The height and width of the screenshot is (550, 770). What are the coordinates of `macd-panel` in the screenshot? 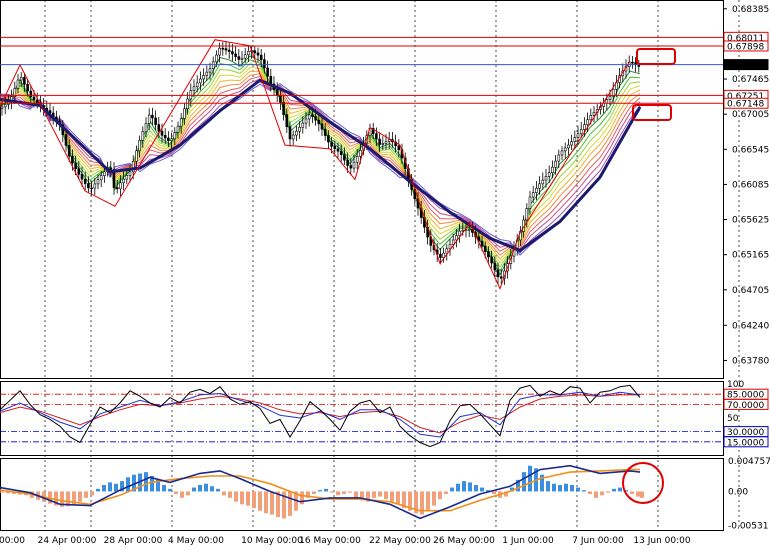 It's located at (332, 491).